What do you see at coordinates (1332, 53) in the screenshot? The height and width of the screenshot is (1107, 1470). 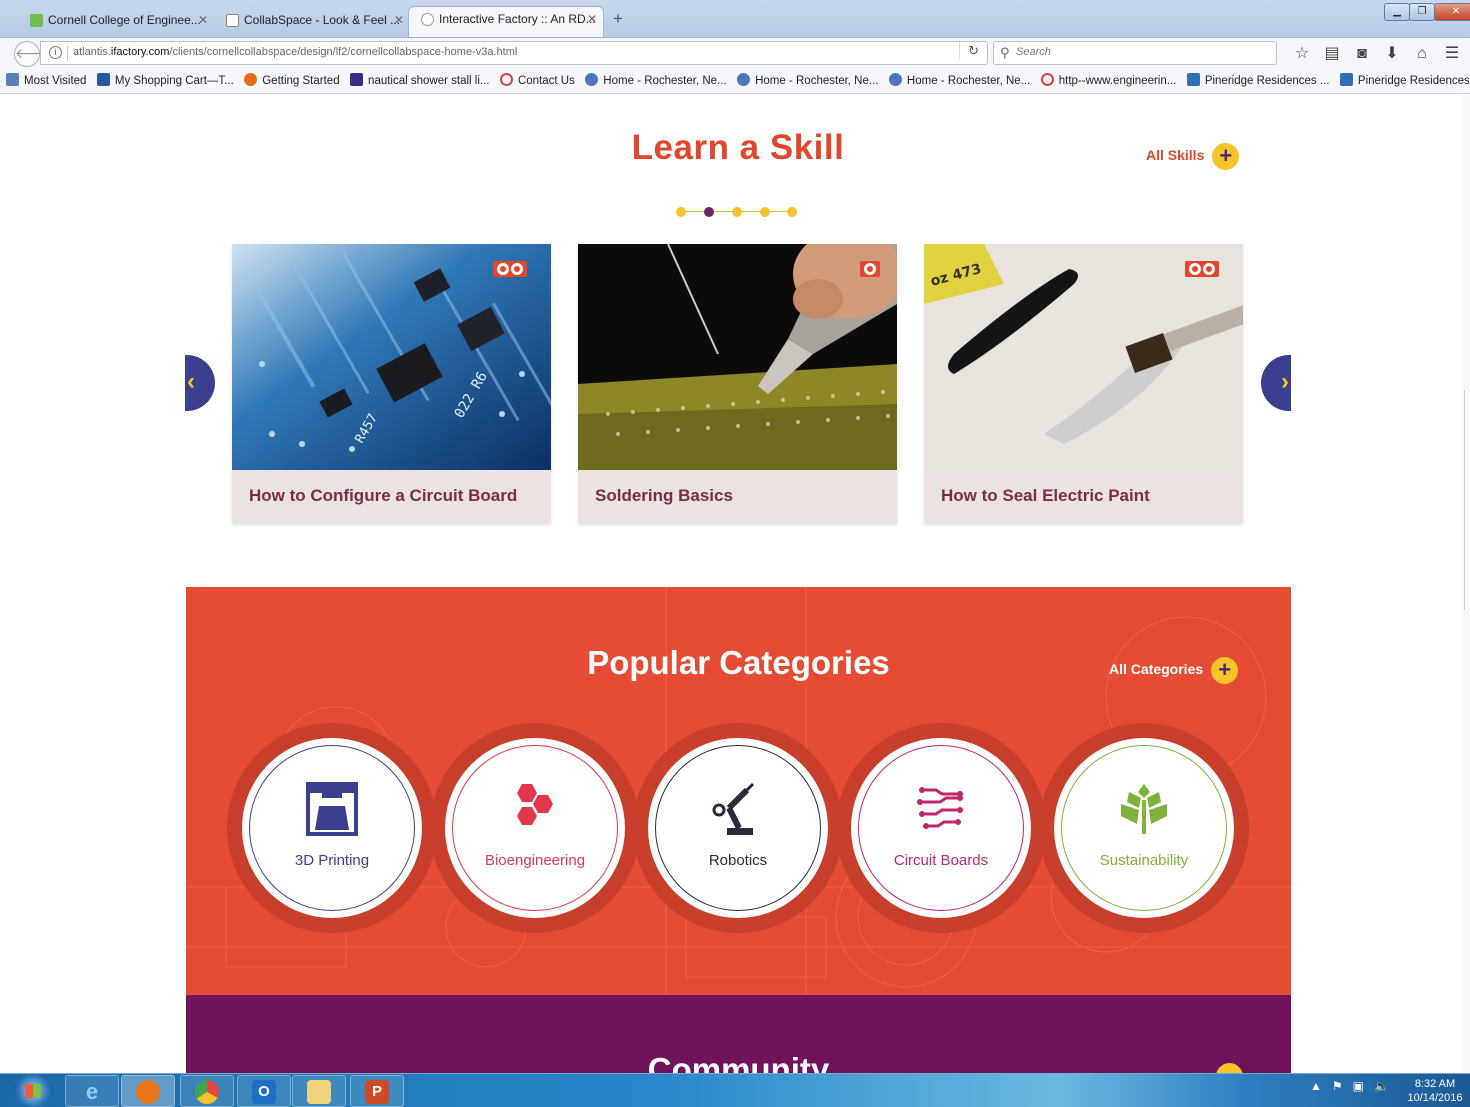 I see `bookmarks-list-icon: ▤` at bounding box center [1332, 53].